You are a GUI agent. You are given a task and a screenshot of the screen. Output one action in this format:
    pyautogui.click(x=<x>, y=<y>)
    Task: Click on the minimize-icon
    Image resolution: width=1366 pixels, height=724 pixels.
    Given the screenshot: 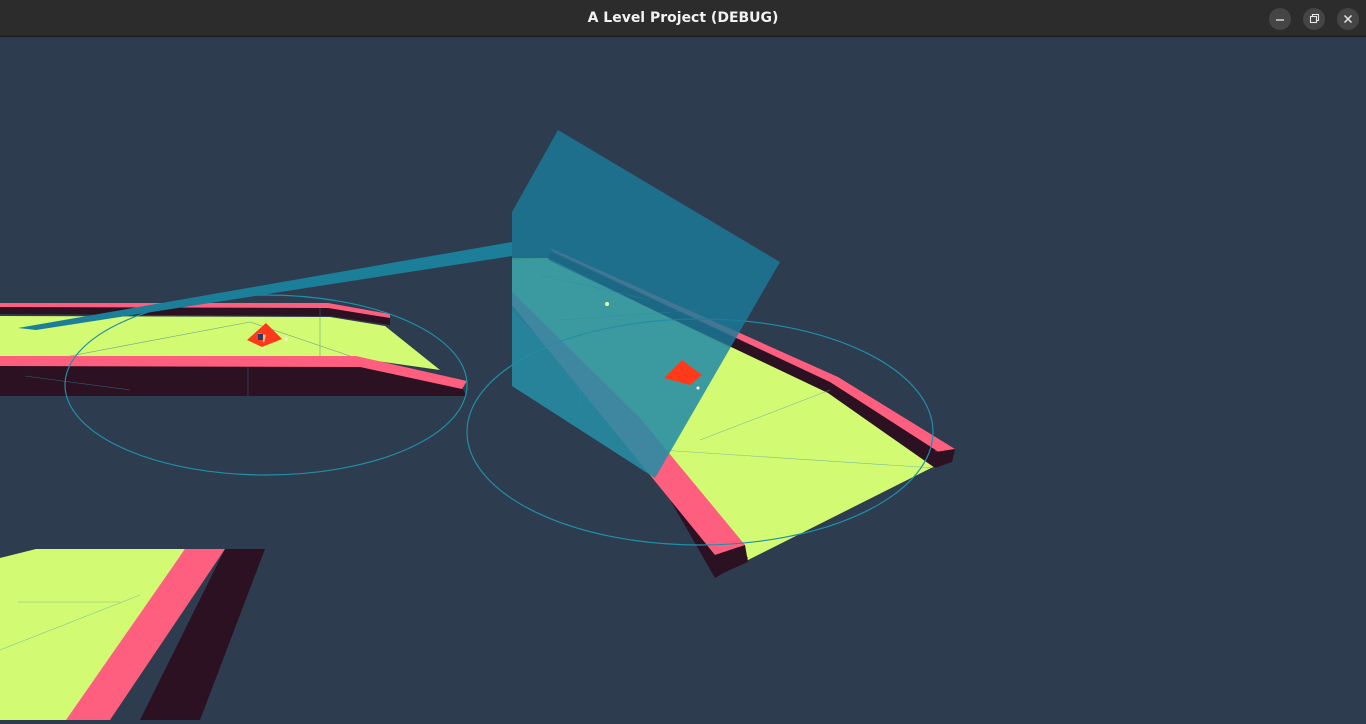 What is the action you would take?
    pyautogui.click(x=1280, y=20)
    